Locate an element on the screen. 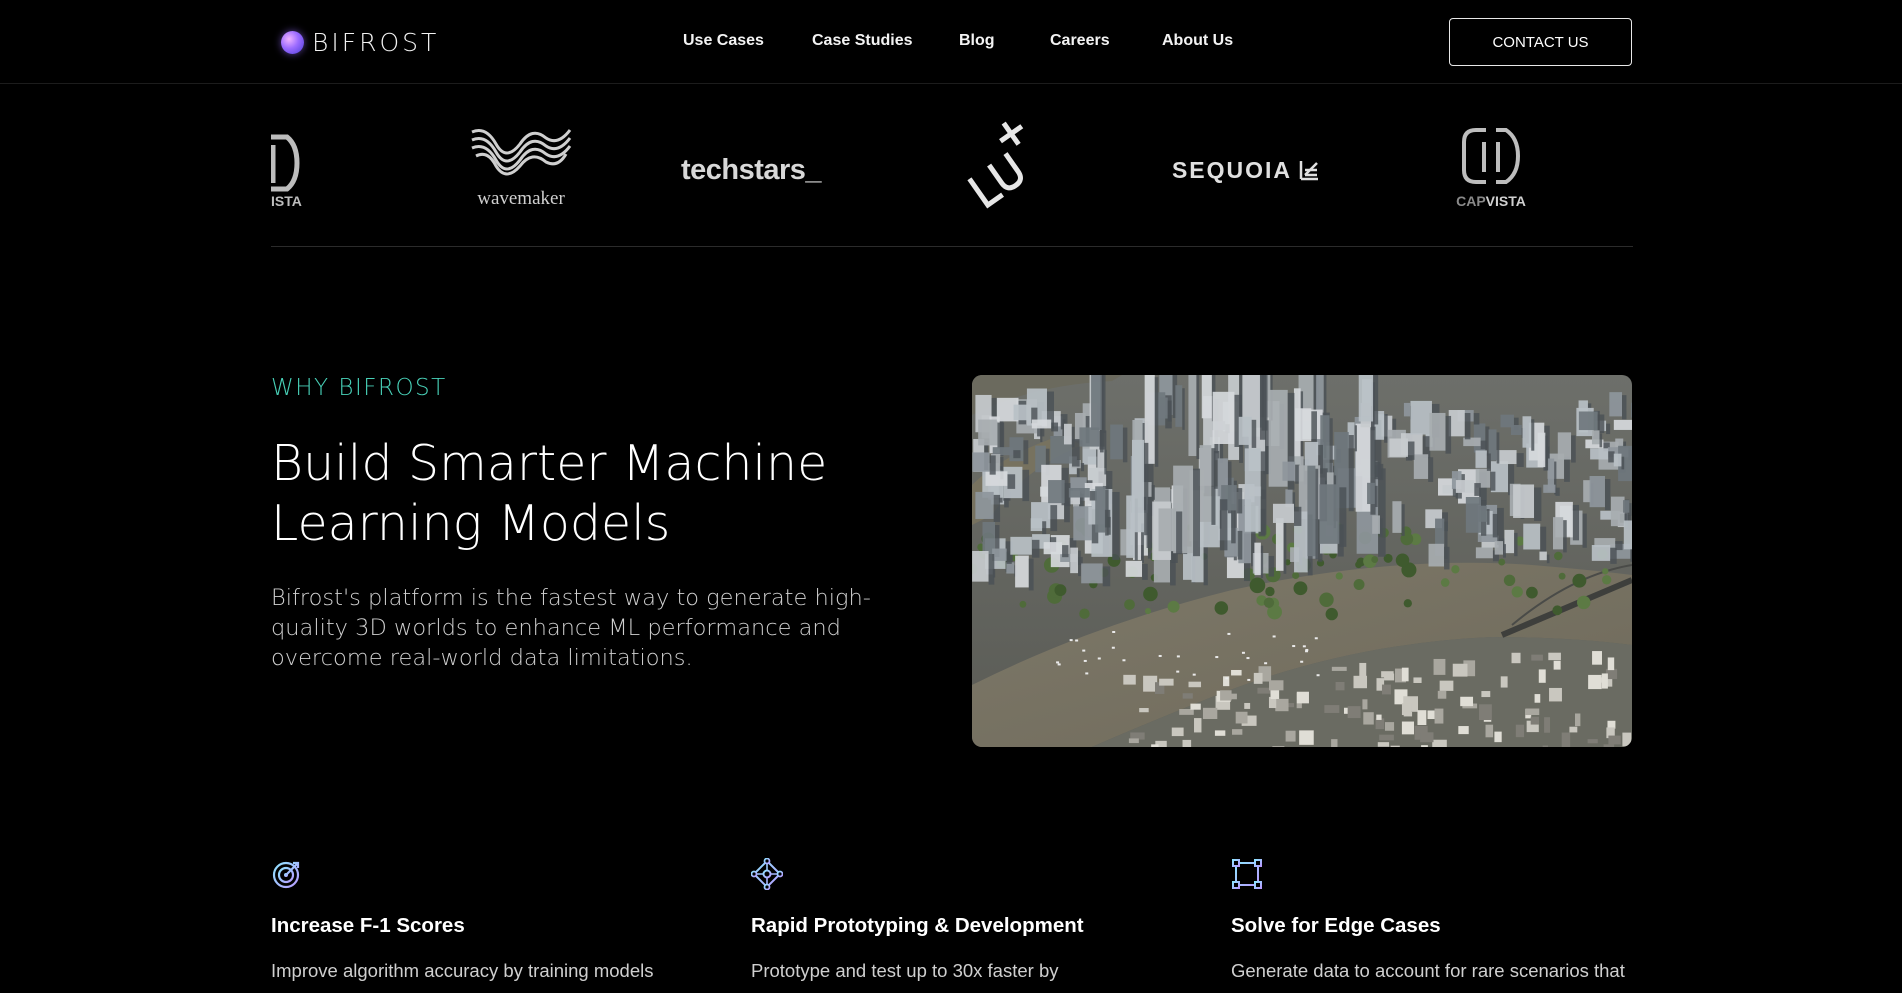  lux-mark-icon is located at coordinates (995, 165).